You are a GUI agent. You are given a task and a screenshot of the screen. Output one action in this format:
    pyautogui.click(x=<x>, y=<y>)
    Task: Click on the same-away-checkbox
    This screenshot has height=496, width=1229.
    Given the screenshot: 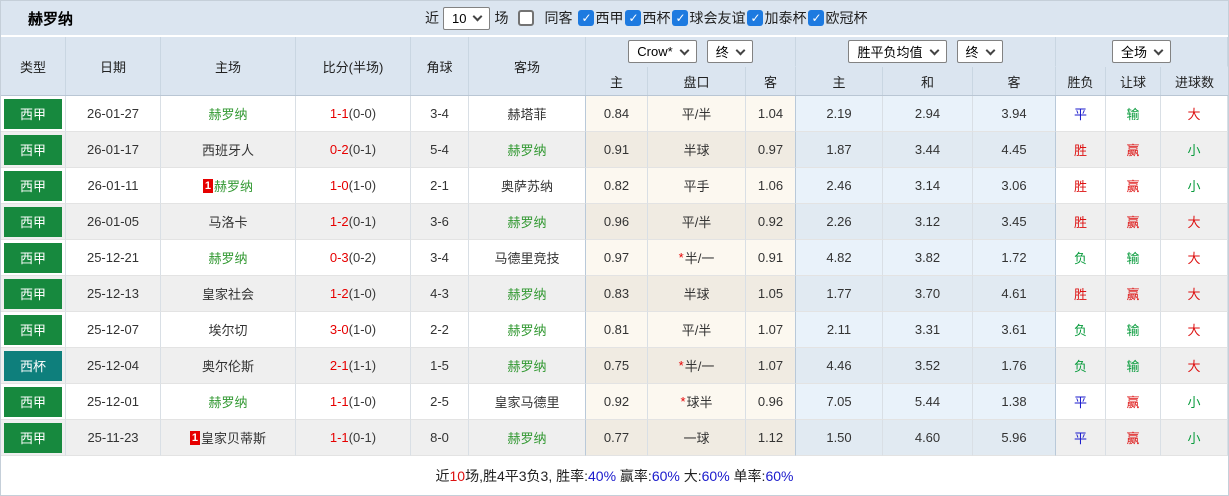 What is the action you would take?
    pyautogui.click(x=526, y=18)
    